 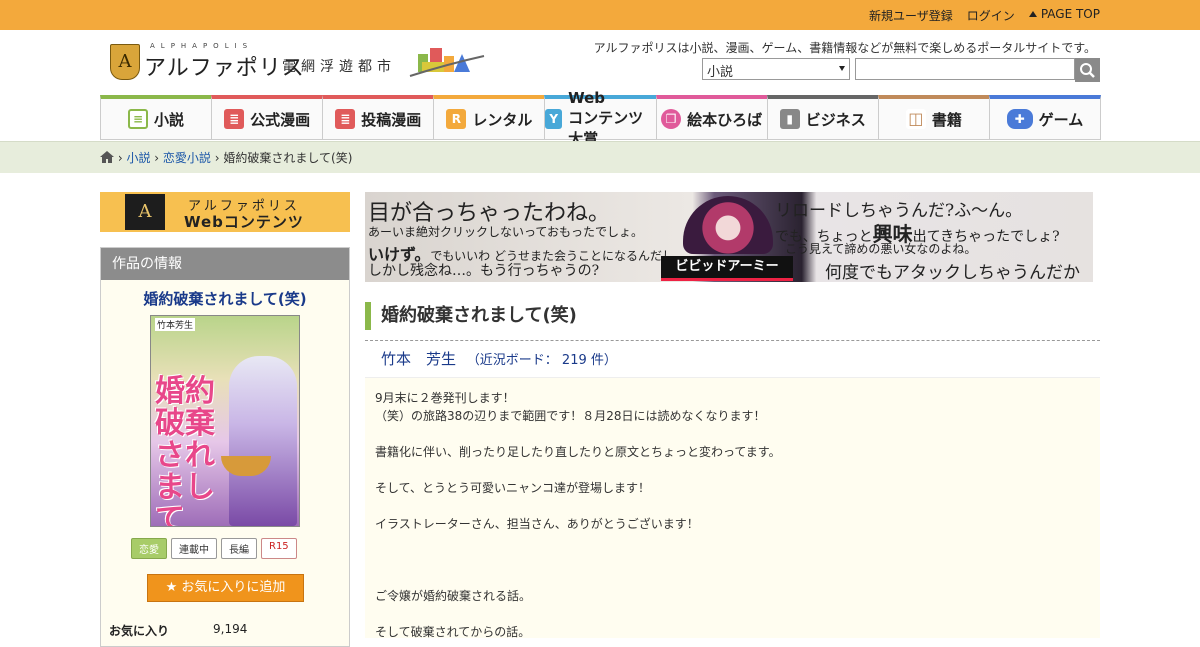 I want to click on breadcrumb-band: › 小説 › 恋愛小説 › 婚約破棄されまして(笑), so click(x=600, y=157).